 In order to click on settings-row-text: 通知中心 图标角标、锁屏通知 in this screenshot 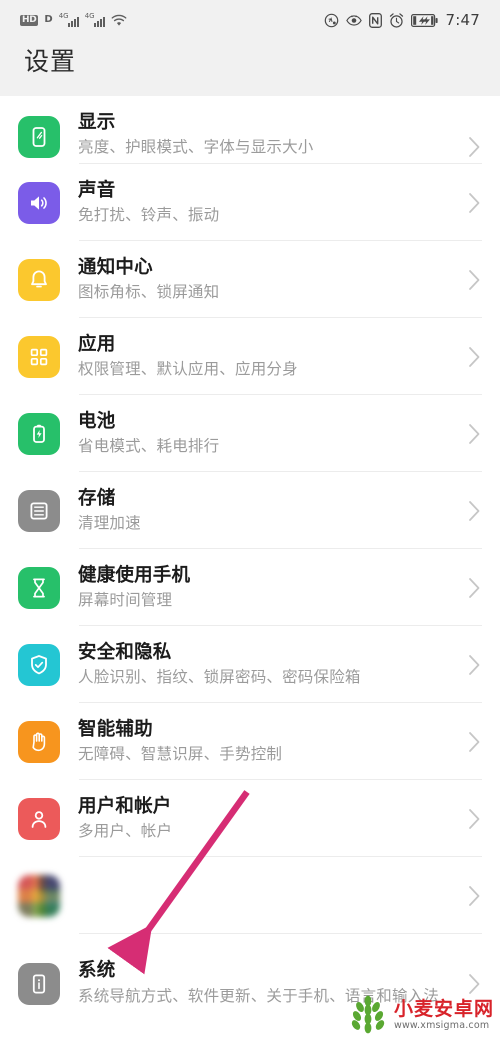, I will do `click(273, 279)`.